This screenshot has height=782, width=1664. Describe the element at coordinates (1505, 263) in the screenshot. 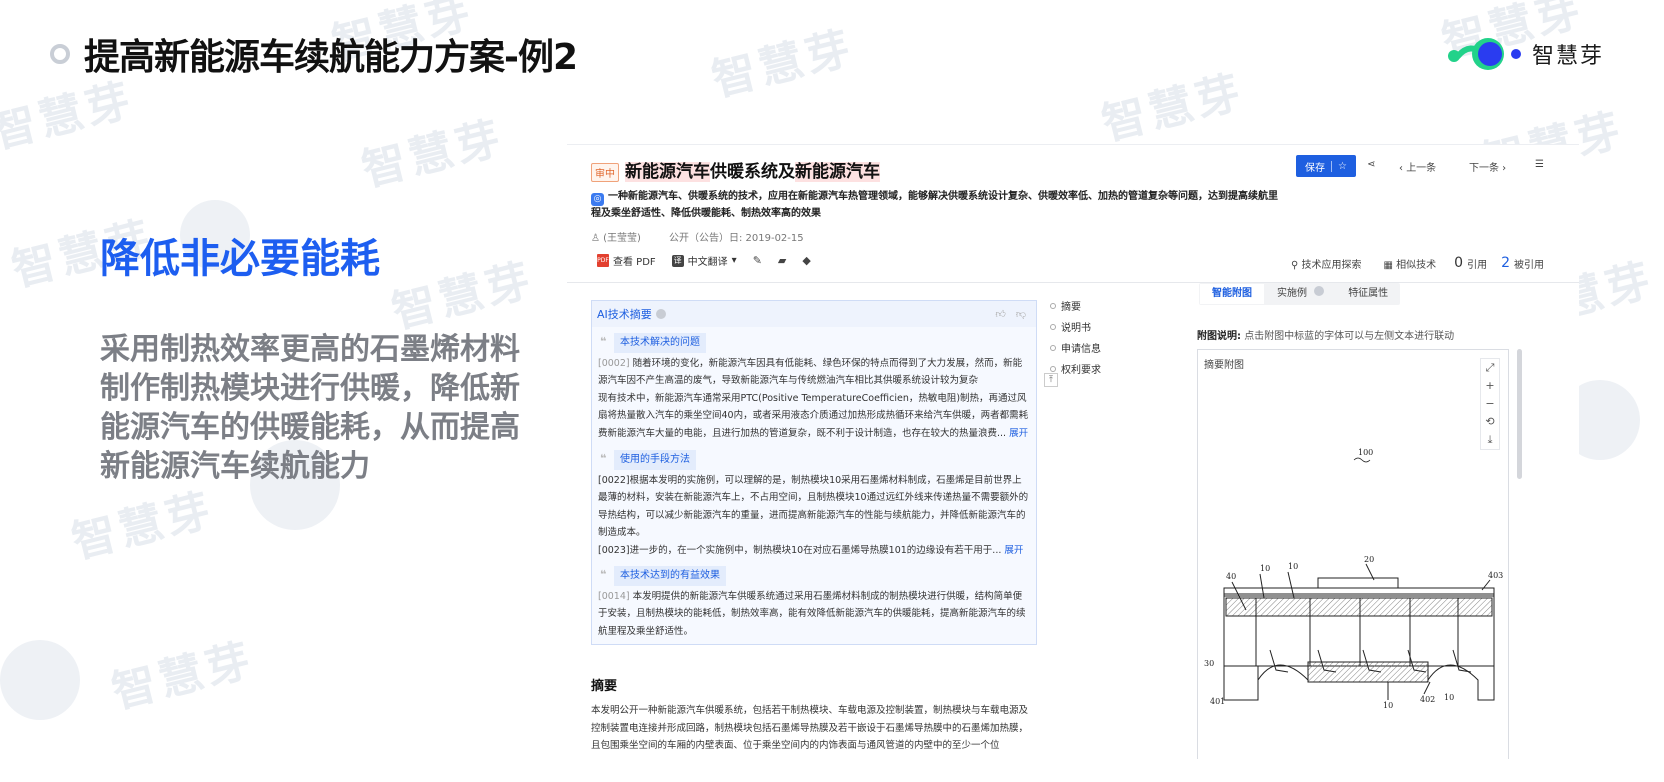

I see `cited-count: 2` at that location.